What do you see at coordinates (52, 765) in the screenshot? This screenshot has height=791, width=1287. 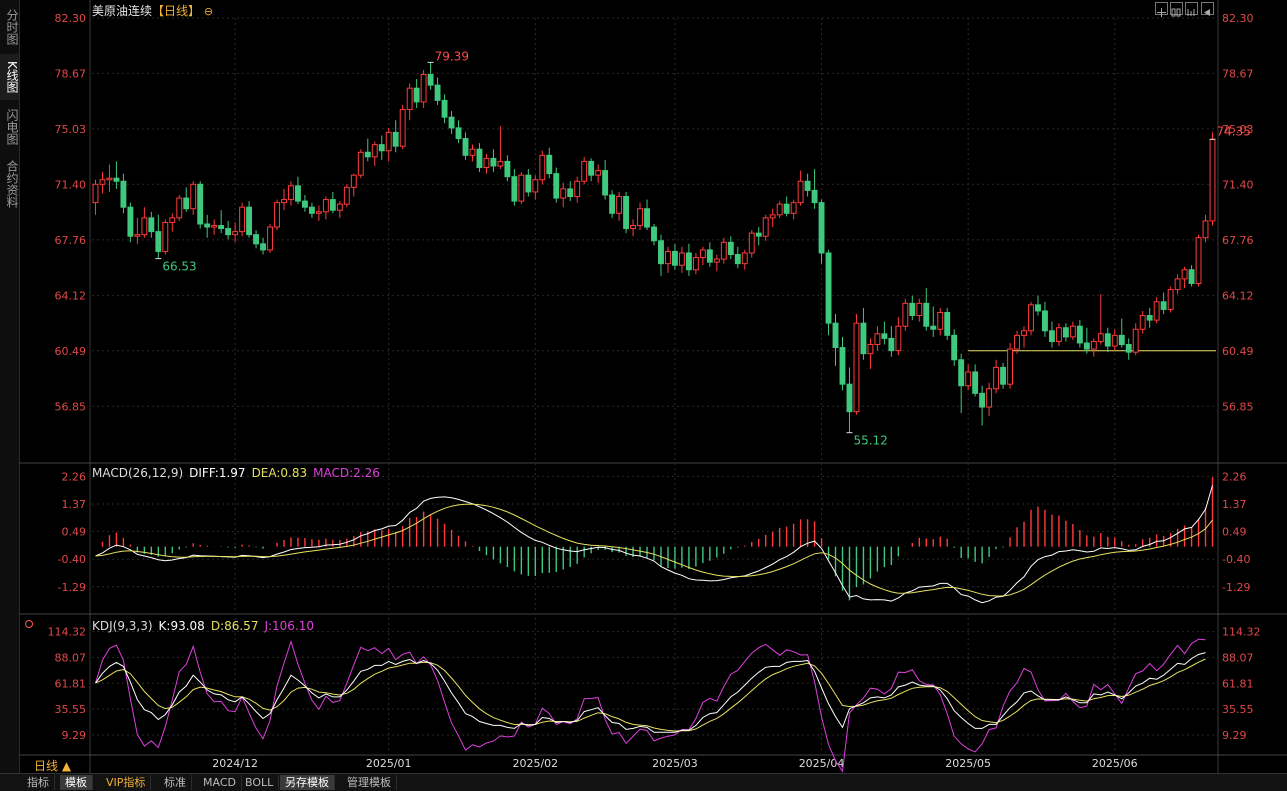 I see `period-selector: 日线 ▲` at bounding box center [52, 765].